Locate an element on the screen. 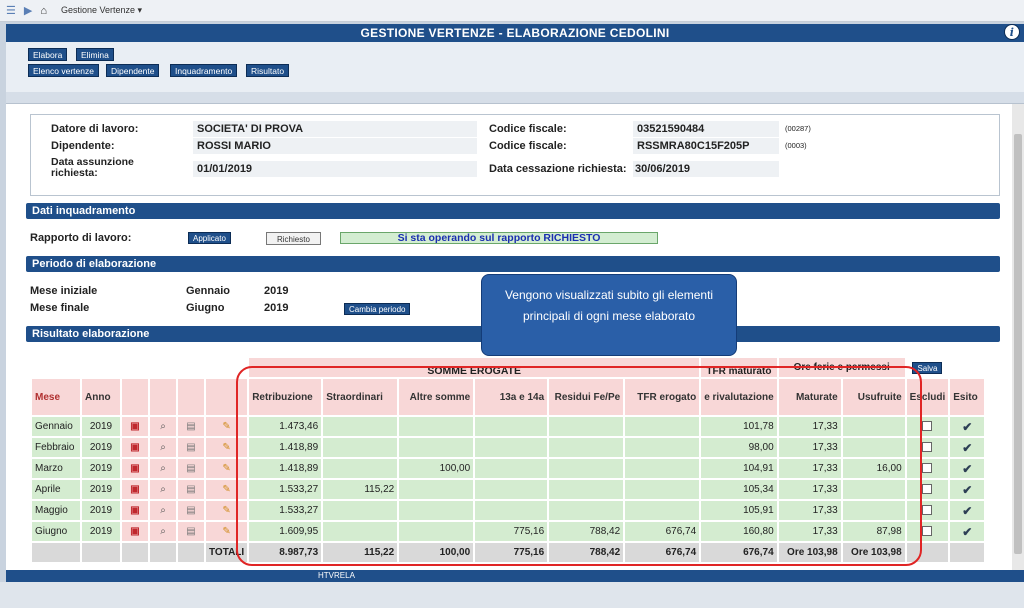  assunzione-value: 01/01/2019 is located at coordinates (225, 169).